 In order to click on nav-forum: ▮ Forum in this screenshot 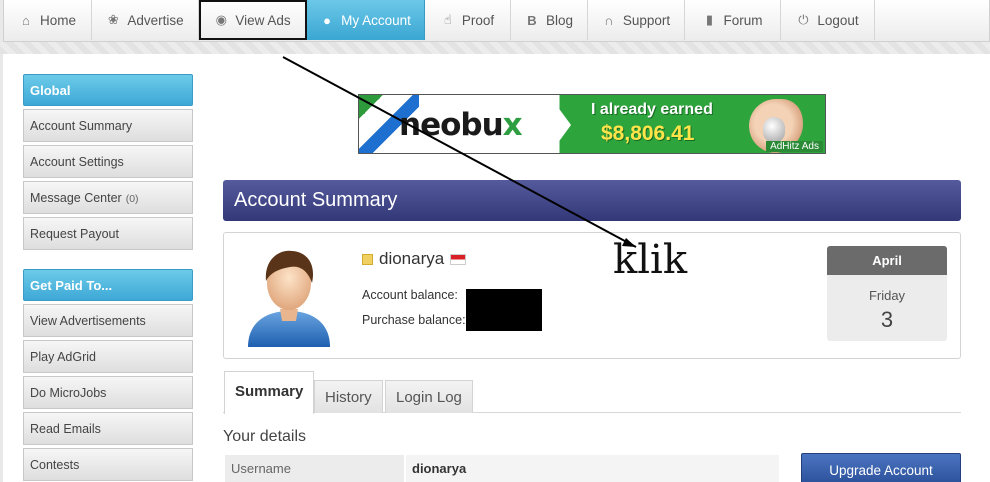, I will do `click(733, 20)`.